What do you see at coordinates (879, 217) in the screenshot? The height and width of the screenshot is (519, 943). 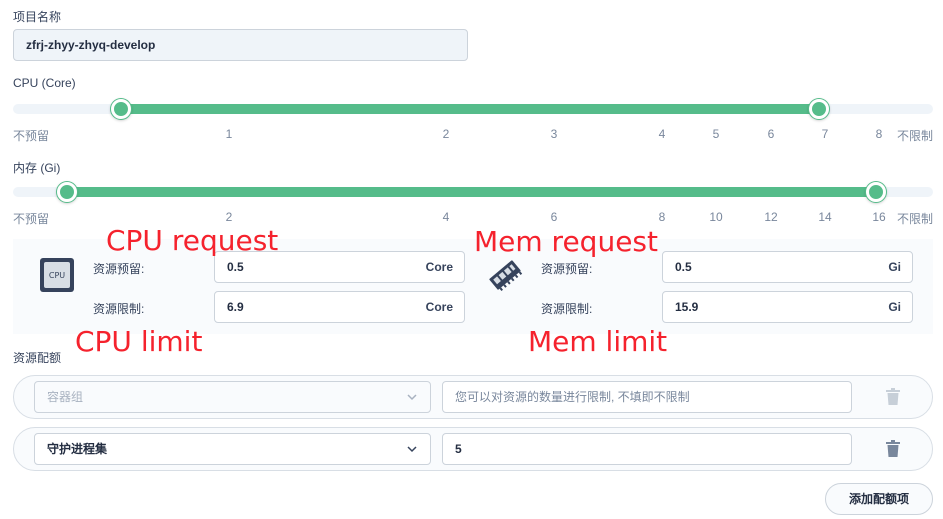 I see `slider-tick-label: 16` at bounding box center [879, 217].